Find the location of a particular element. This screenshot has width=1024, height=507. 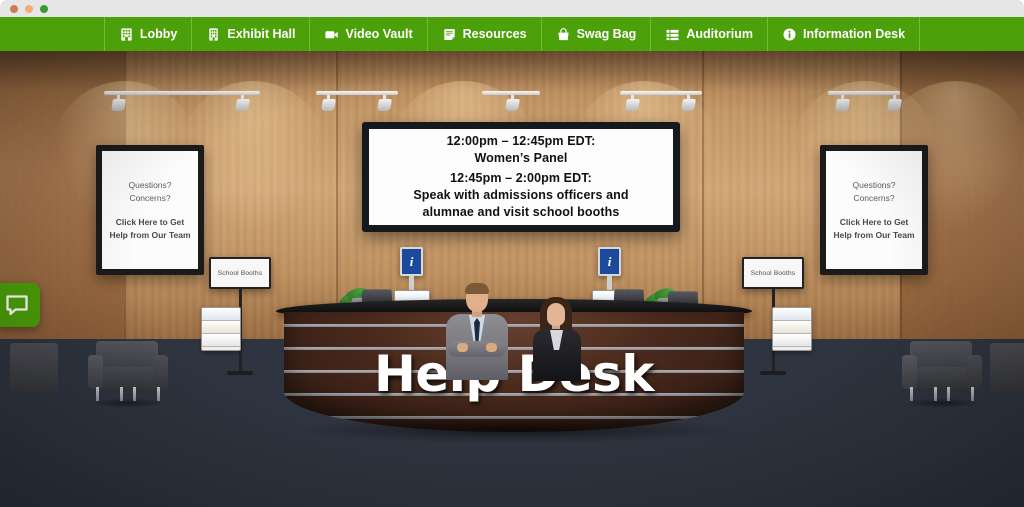

school-booths-sign-left: School Booths is located at coordinates (236, 316).